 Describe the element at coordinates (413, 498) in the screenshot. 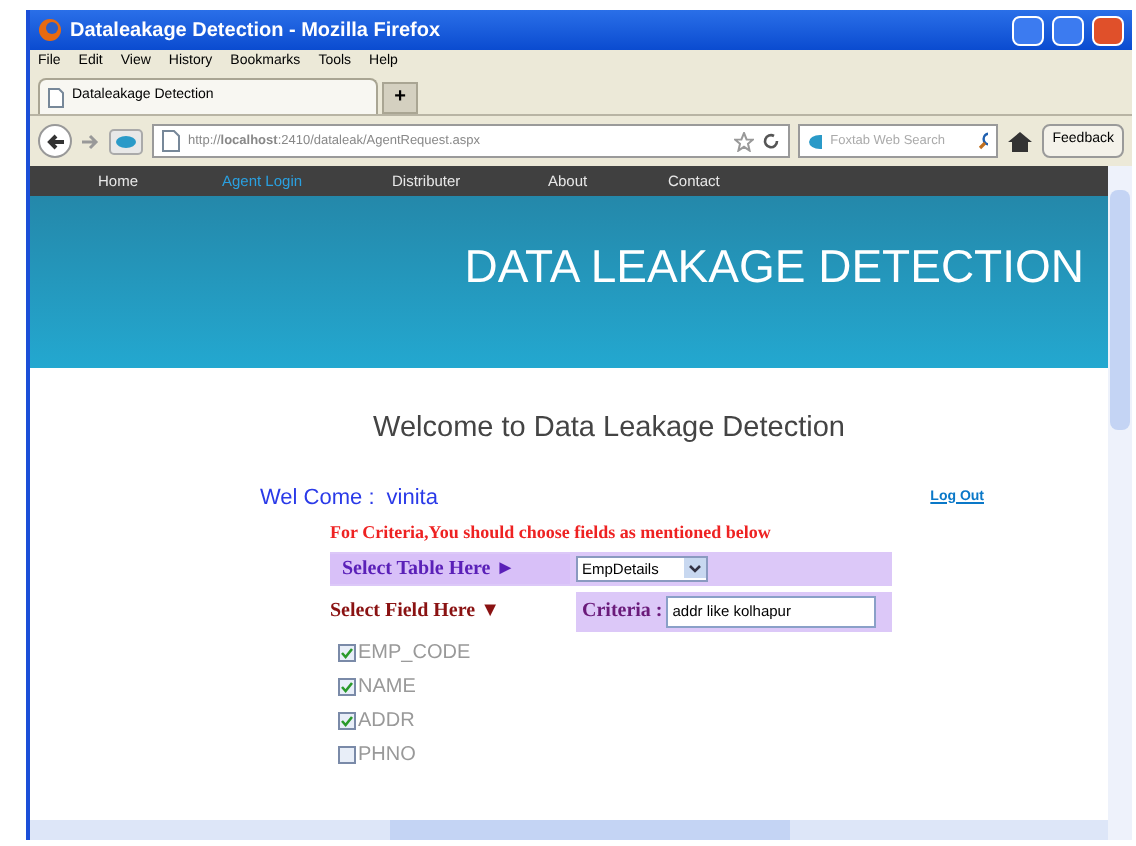

I see `user-name: vinita` at that location.